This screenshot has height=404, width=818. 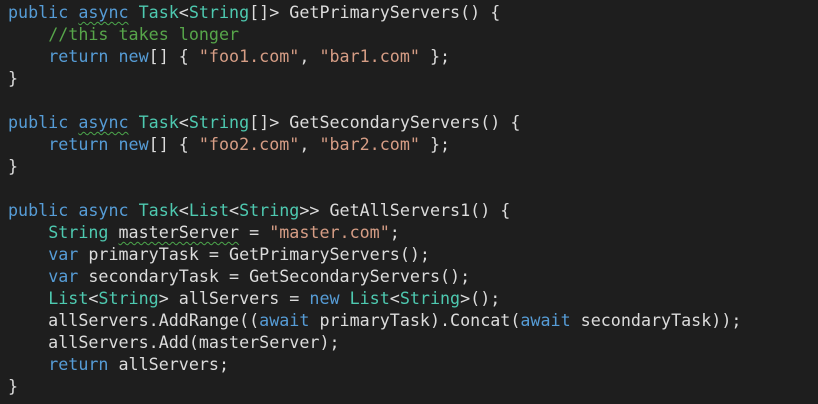 I want to click on plain-token: primaryTask).Concat(, so click(x=415, y=320).